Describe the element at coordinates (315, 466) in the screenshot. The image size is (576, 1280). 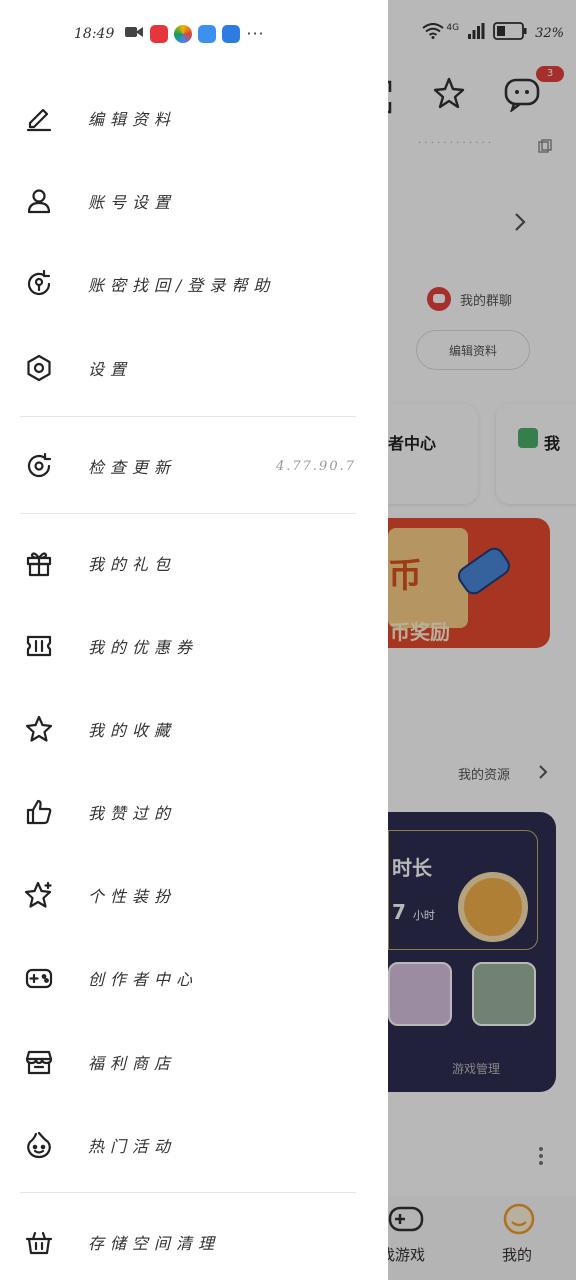
I see `app-version: 4.77.90.7` at that location.